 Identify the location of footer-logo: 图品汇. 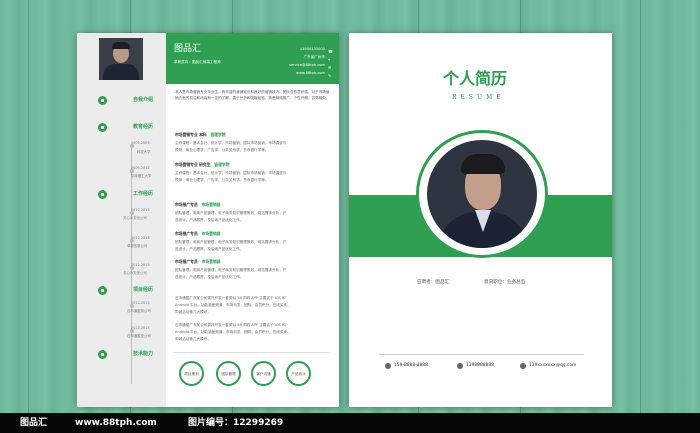
(34, 423).